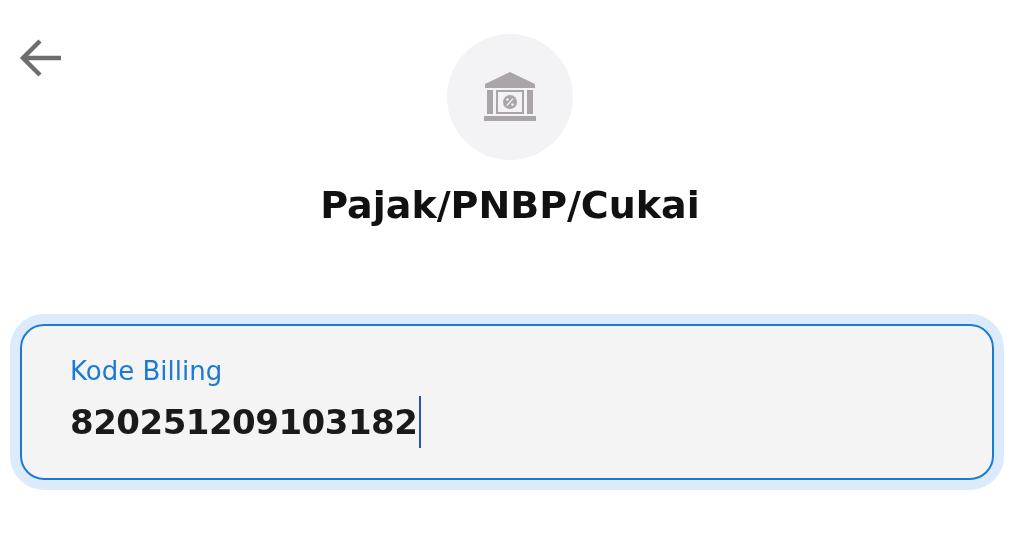 This screenshot has height=540, width=1020. I want to click on page-title: Pajak/PNBP/Cukai, so click(510, 205).